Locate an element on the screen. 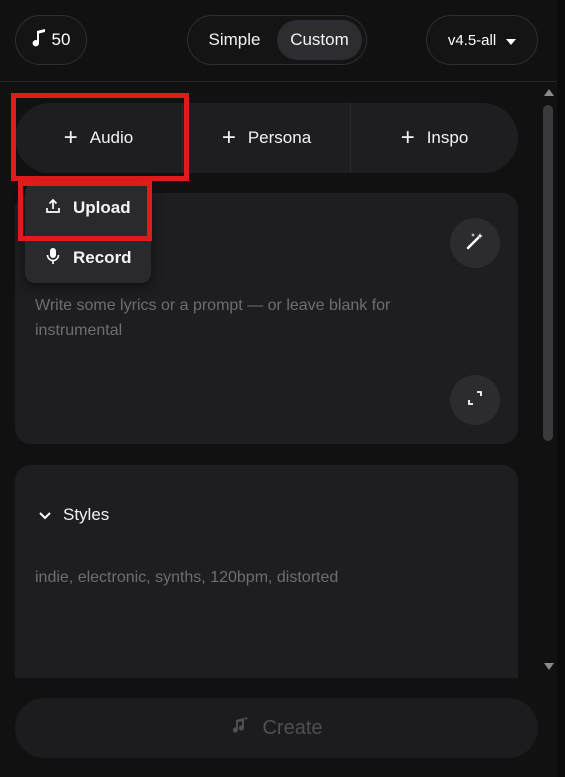 The image size is (565, 777). music-note-icon is located at coordinates (39, 40).